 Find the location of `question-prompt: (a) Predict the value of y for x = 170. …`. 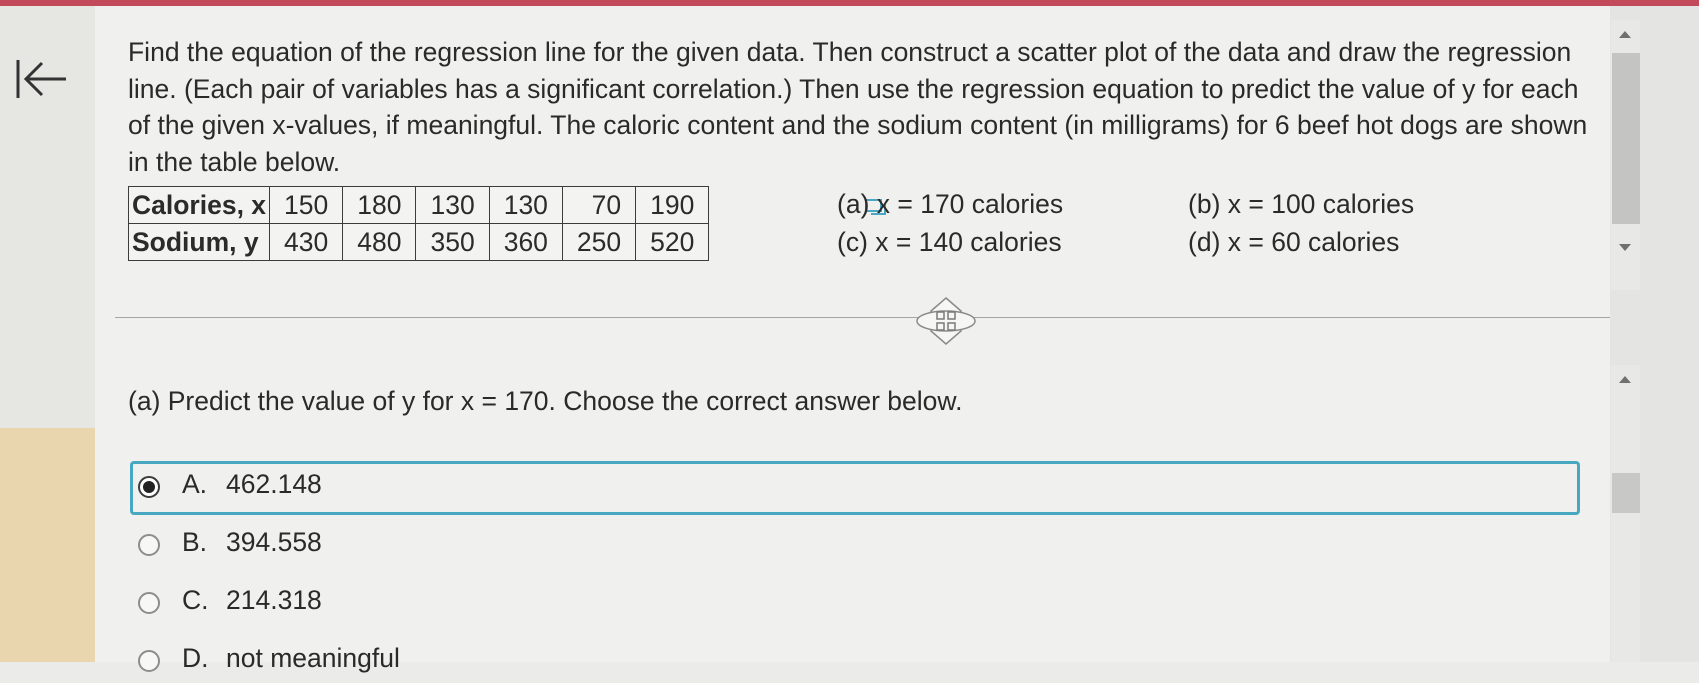

question-prompt: (a) Predict the value of y for x = 170. … is located at coordinates (545, 401).